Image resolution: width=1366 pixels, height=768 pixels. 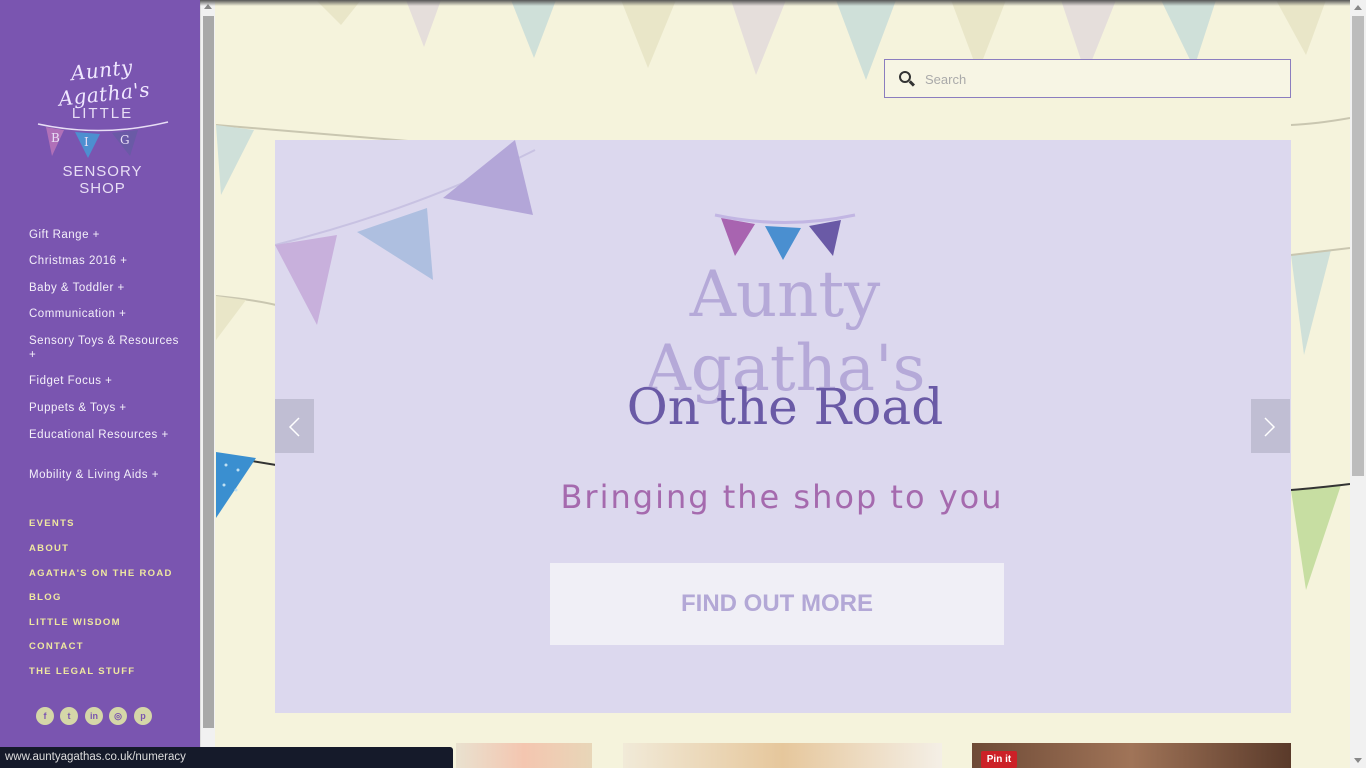 I want to click on chevron-left-icon, so click(x=294, y=427).